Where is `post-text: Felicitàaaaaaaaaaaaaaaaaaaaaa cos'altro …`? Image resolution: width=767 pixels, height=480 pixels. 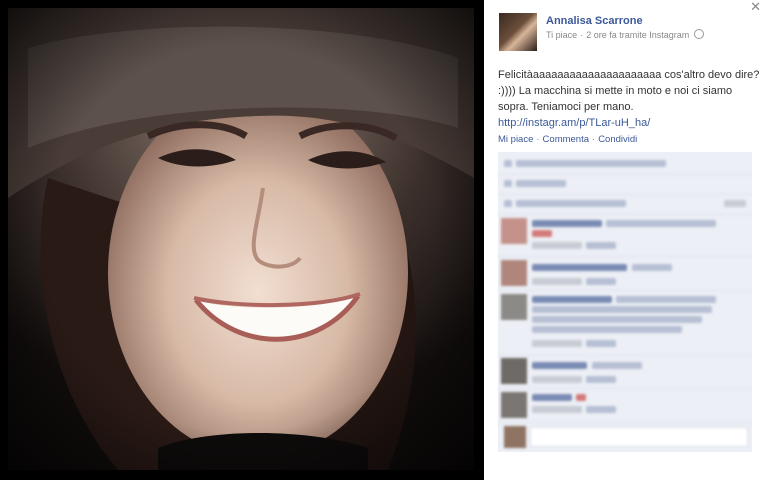
post-text: Felicitàaaaaaaaaaaaaaaaaaaaaa cos'altro … is located at coordinates (629, 99).